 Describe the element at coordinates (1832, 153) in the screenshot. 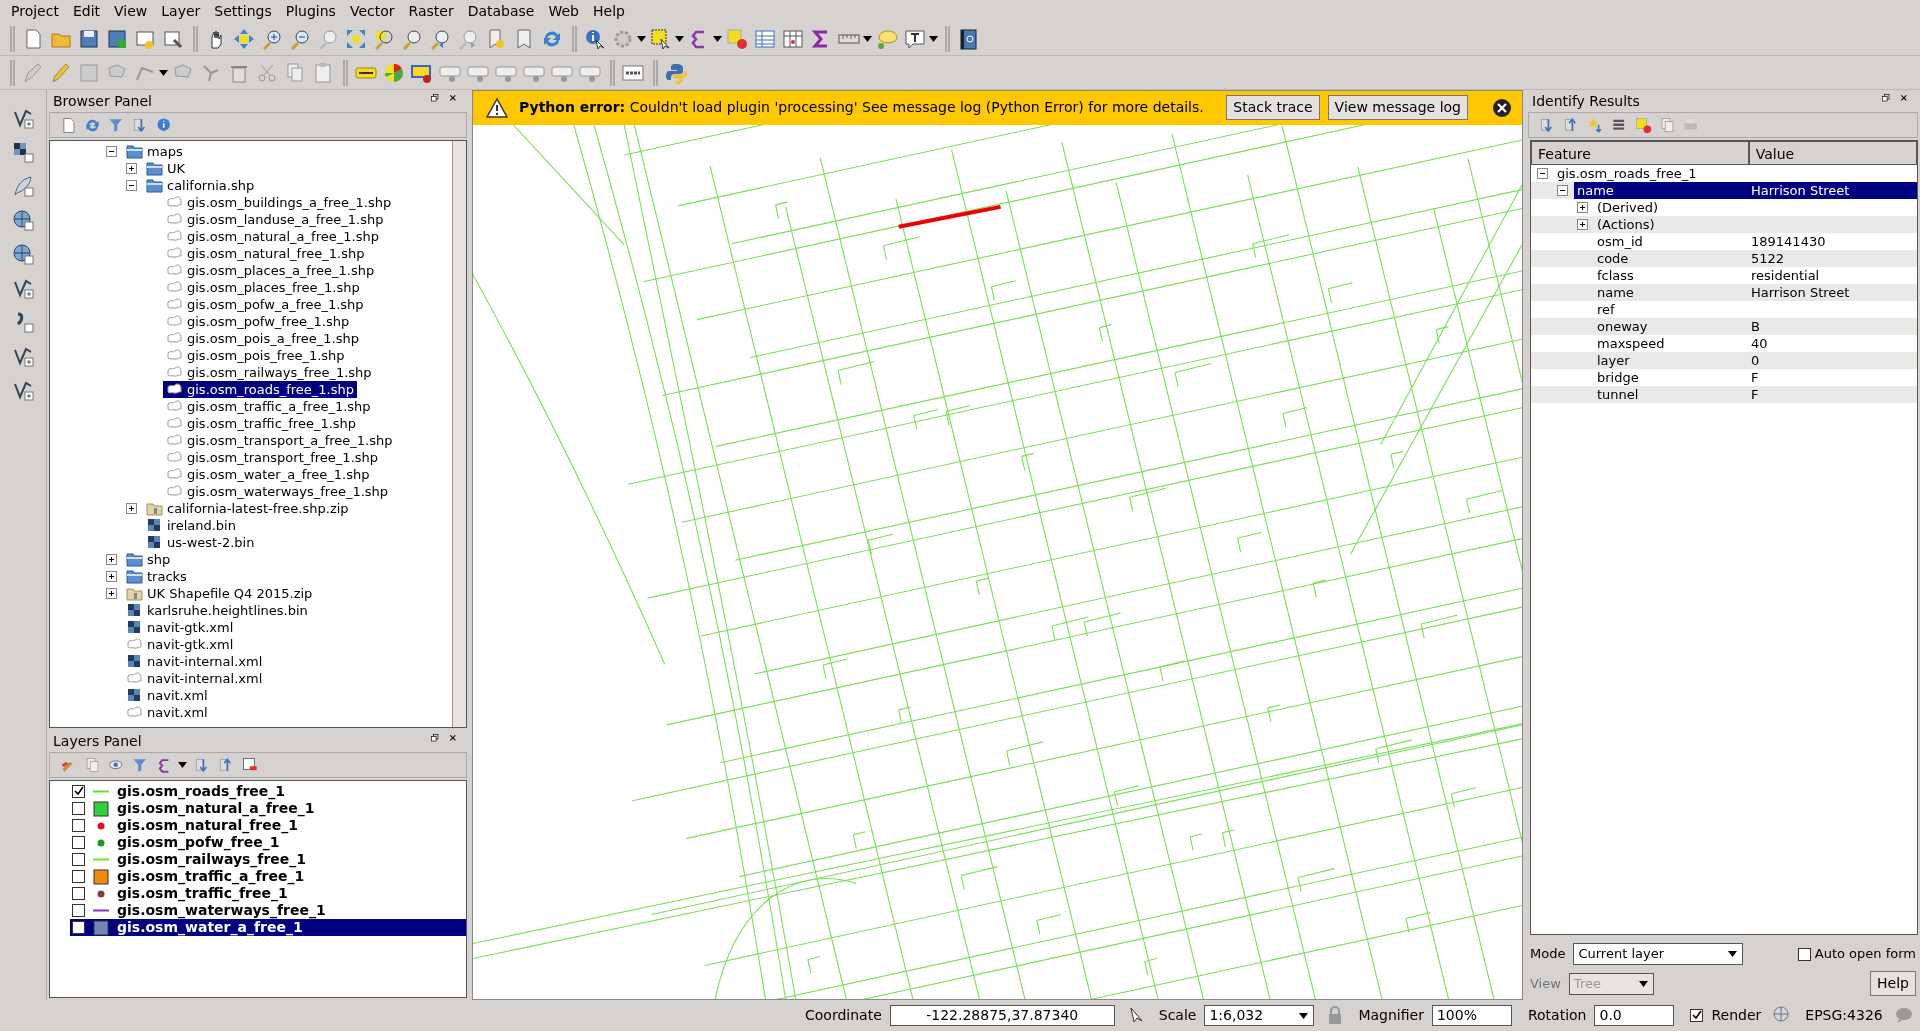

I see `column-header: Value` at that location.